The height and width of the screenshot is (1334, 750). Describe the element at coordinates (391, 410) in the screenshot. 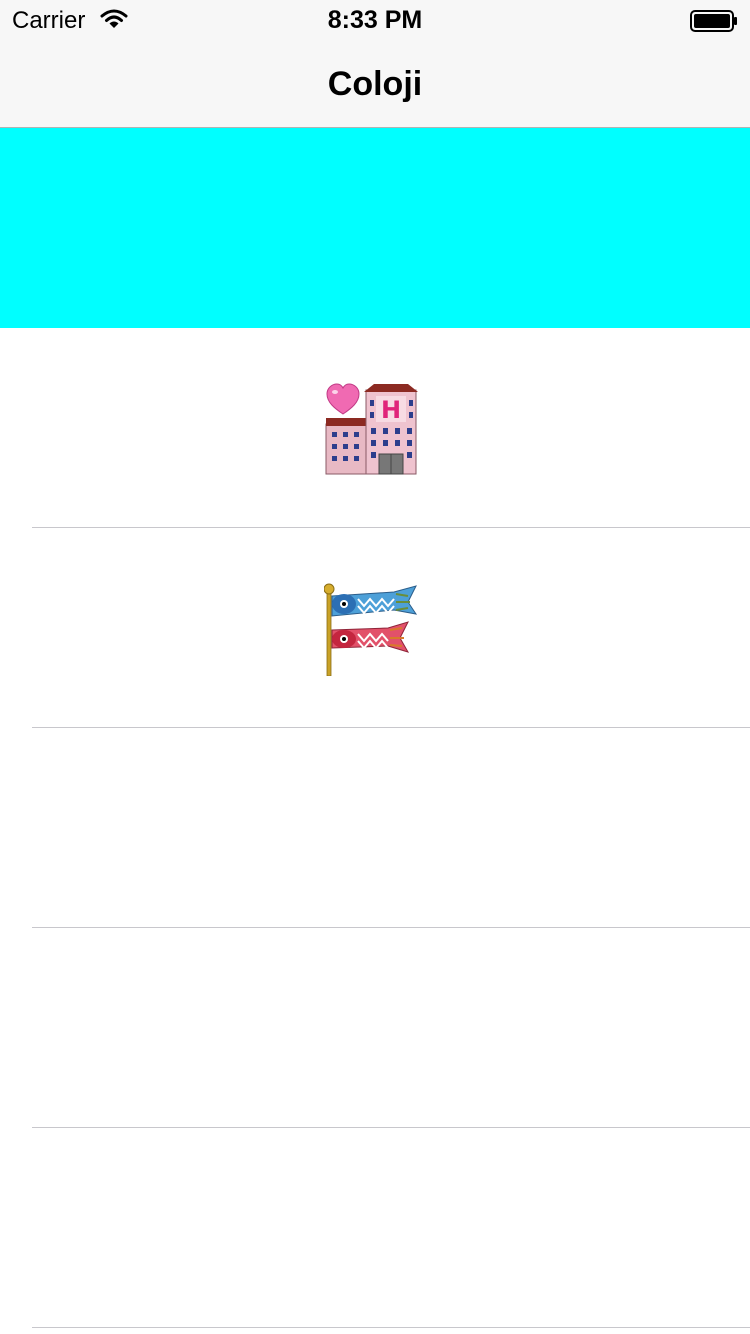

I see `svg-text: H` at that location.